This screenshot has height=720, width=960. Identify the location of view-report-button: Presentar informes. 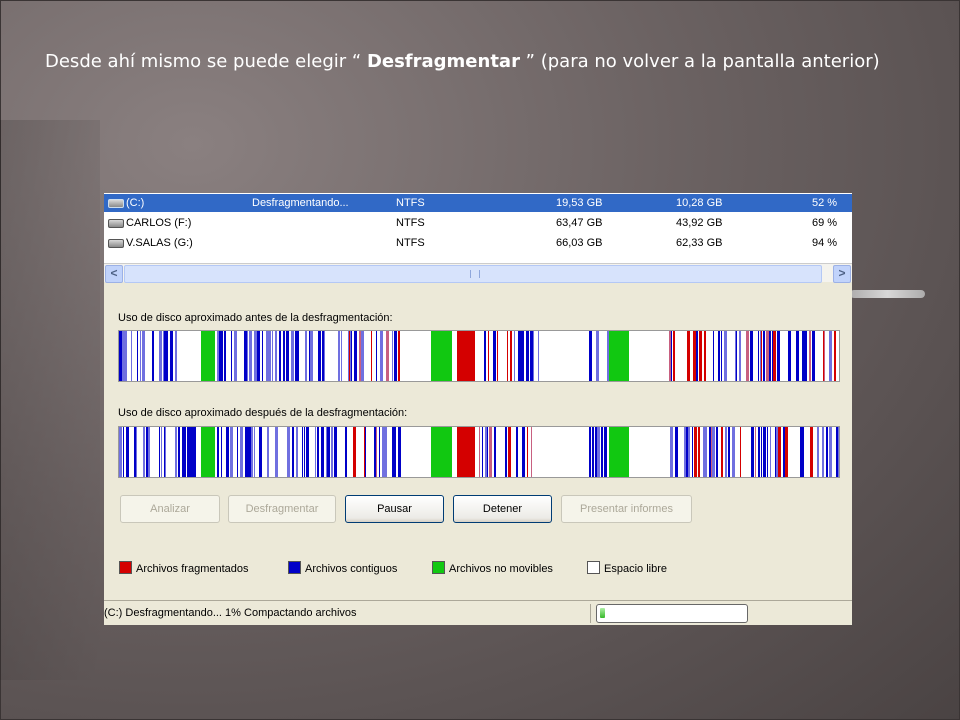
(626, 509).